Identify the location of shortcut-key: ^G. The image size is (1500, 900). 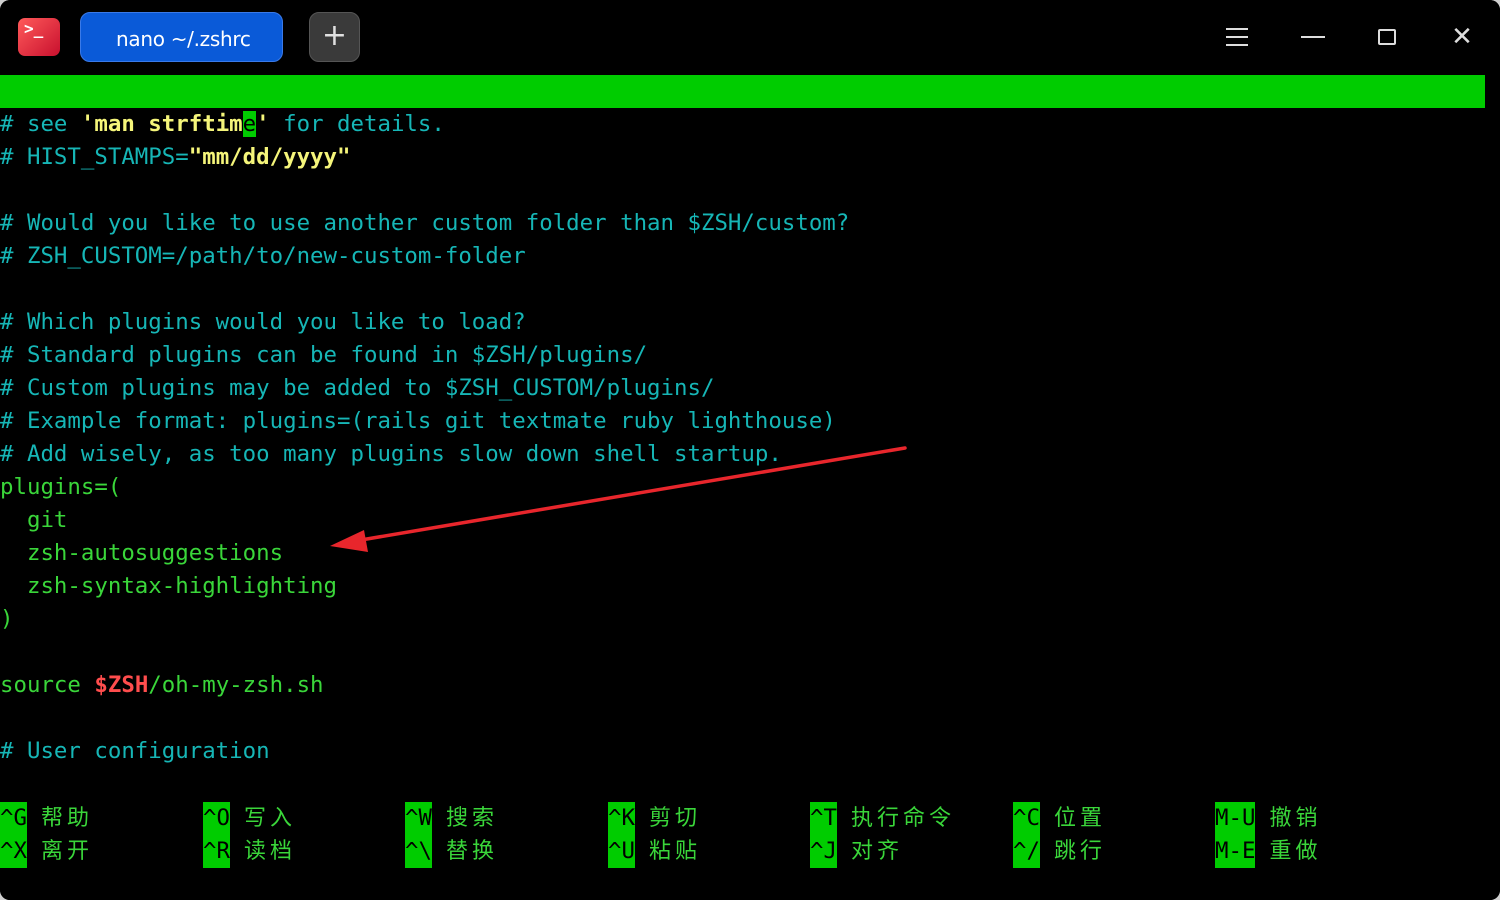
(13, 818).